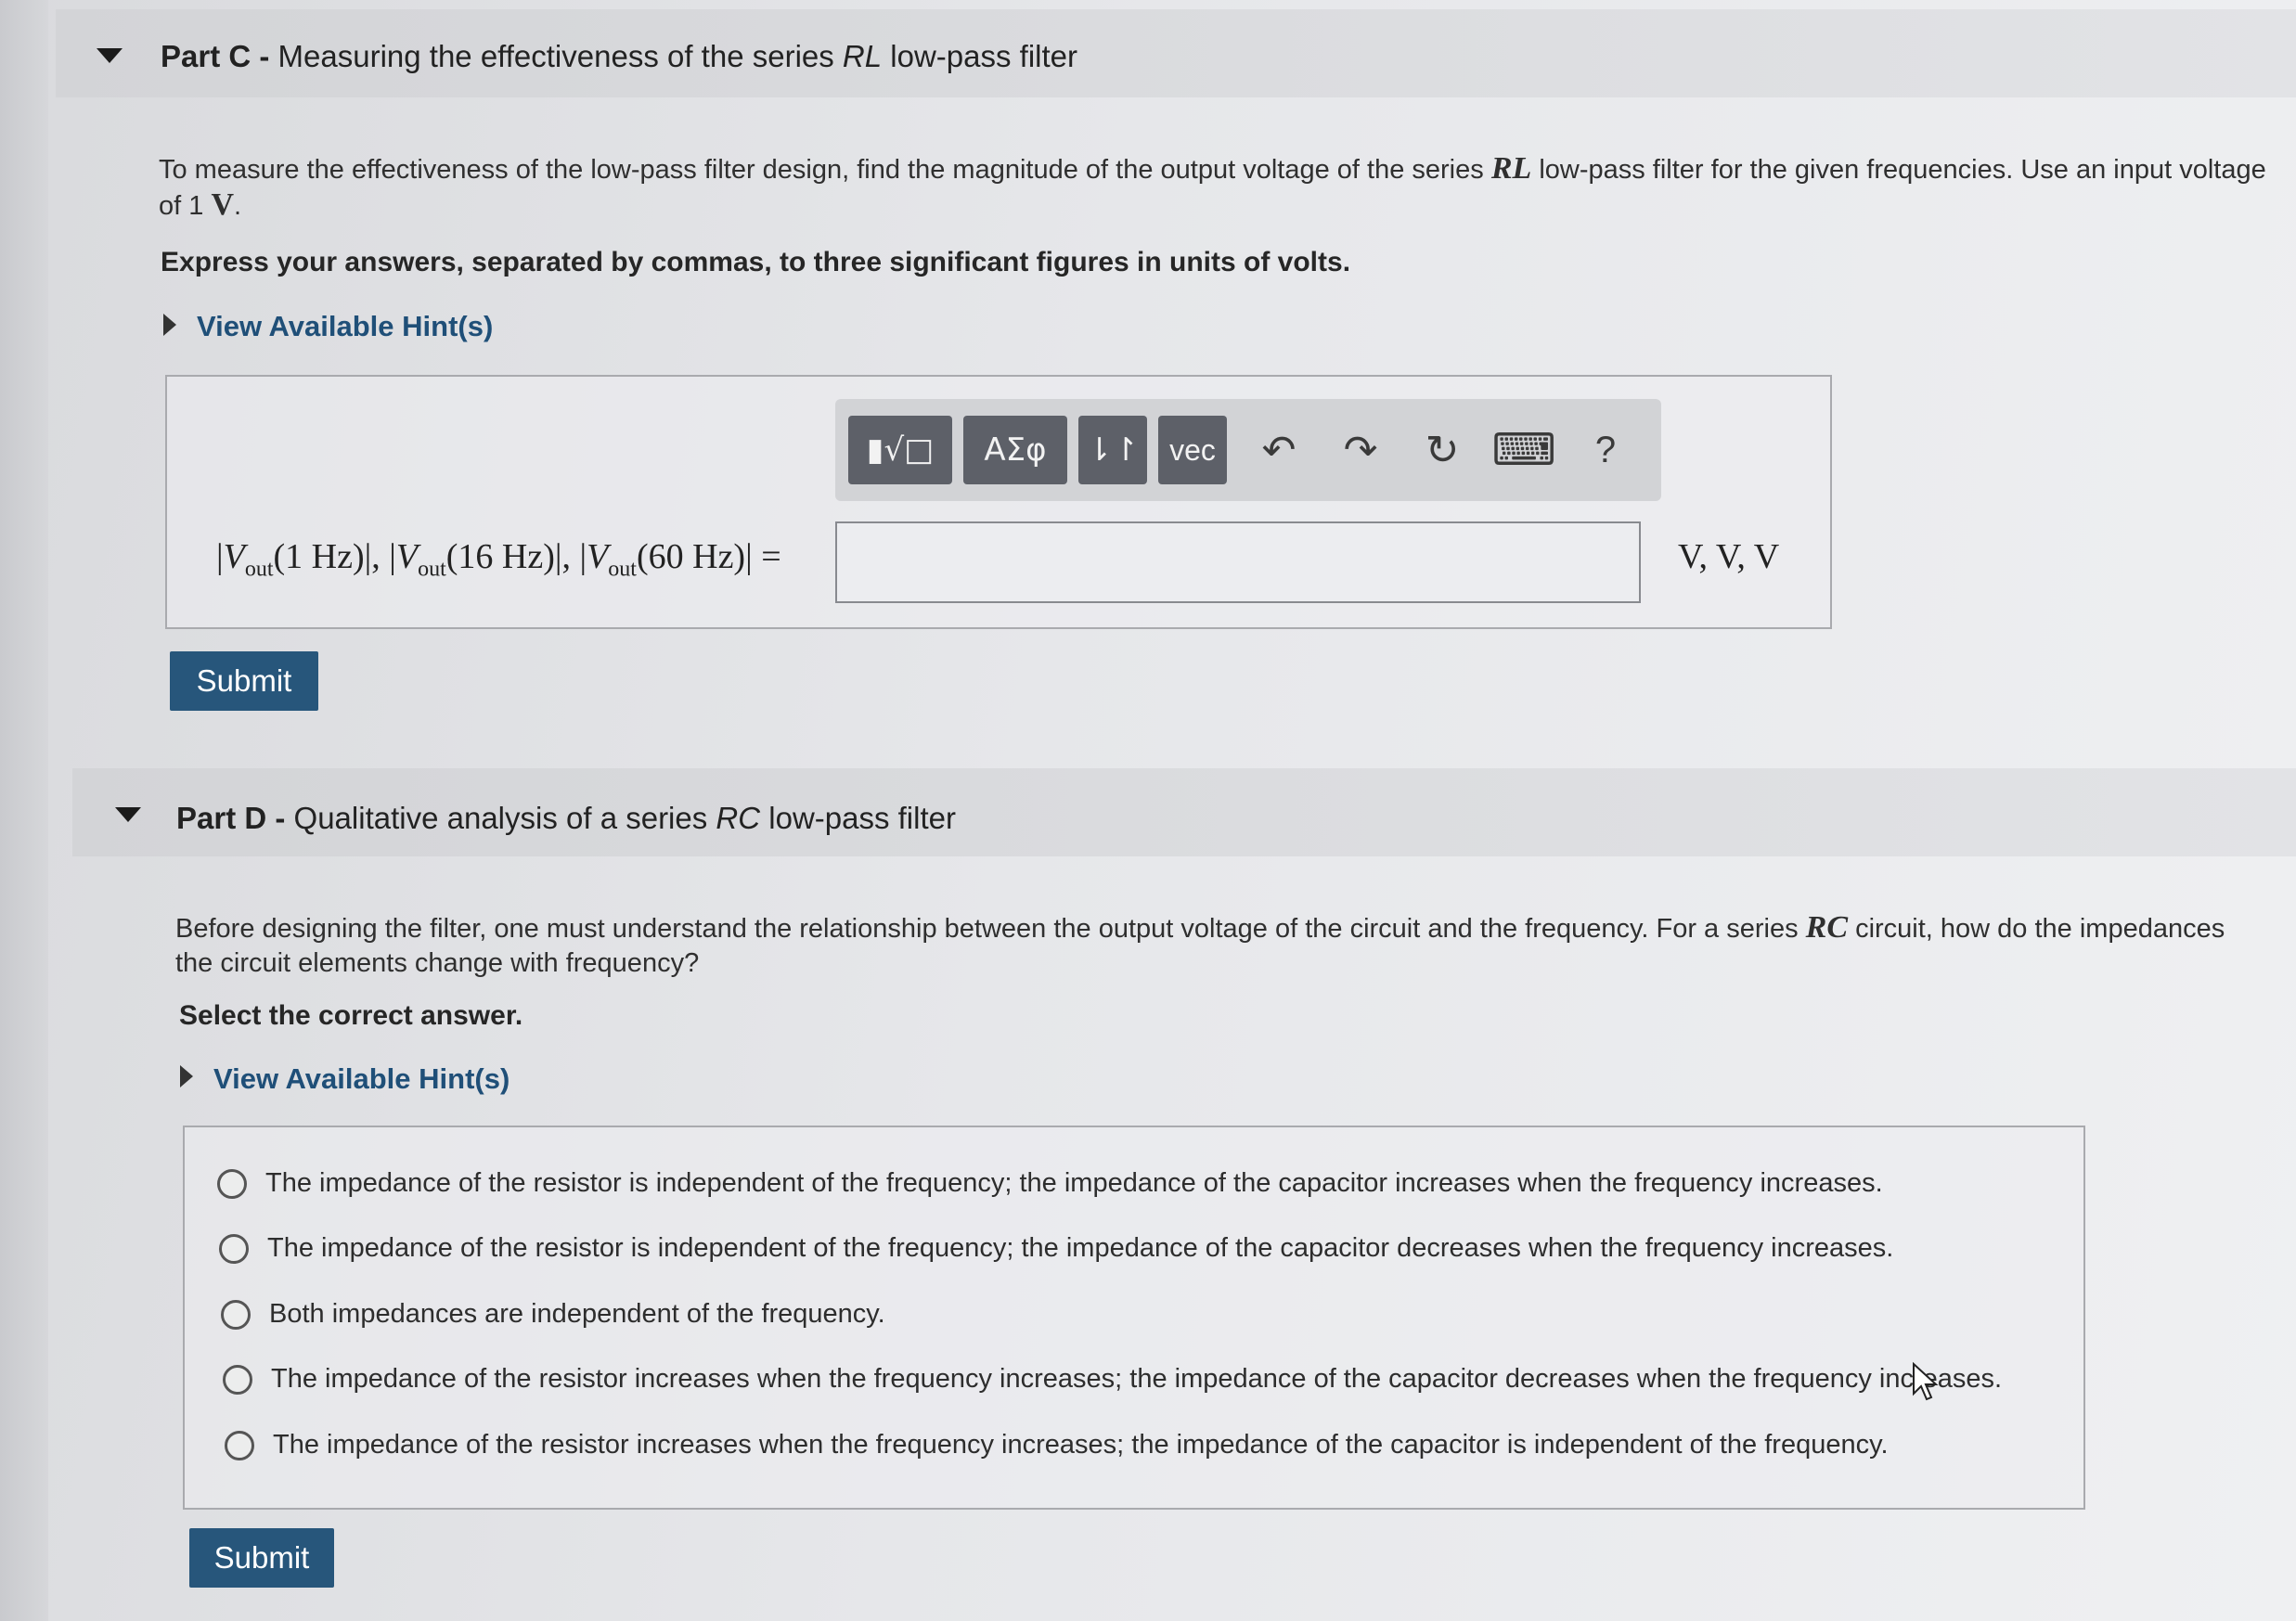 This screenshot has width=2296, height=1621. I want to click on part-d-title-end: low-pass filter, so click(858, 818).